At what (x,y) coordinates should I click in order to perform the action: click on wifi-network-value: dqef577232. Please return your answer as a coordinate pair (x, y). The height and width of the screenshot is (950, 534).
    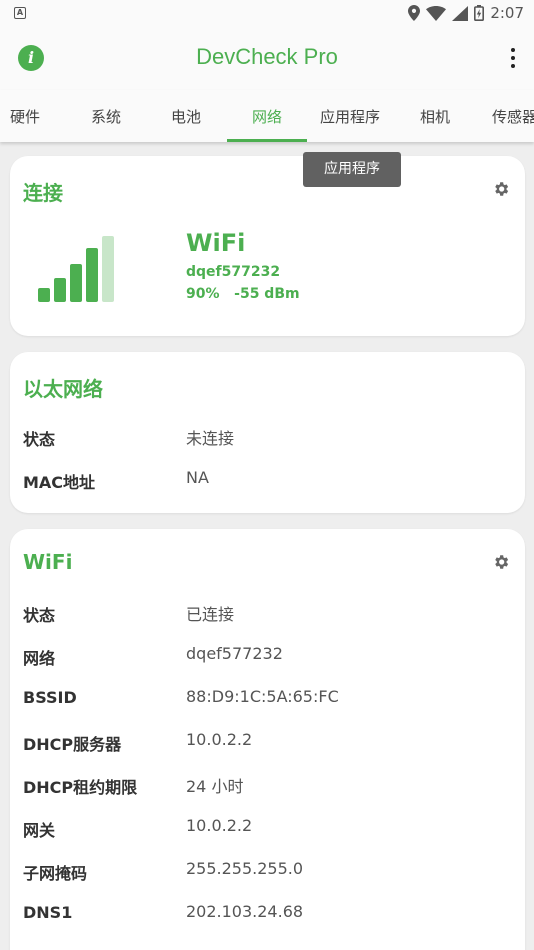
    Looking at the image, I should click on (234, 653).